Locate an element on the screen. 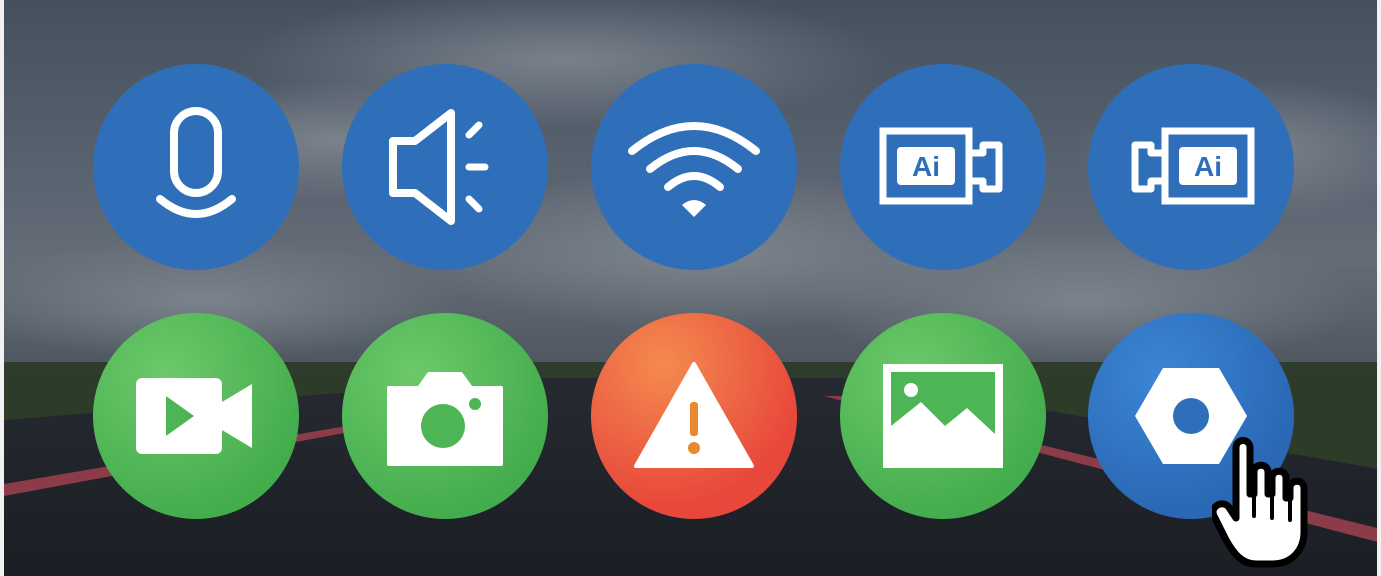 This screenshot has width=1381, height=576. video-record-icon is located at coordinates (194, 416).